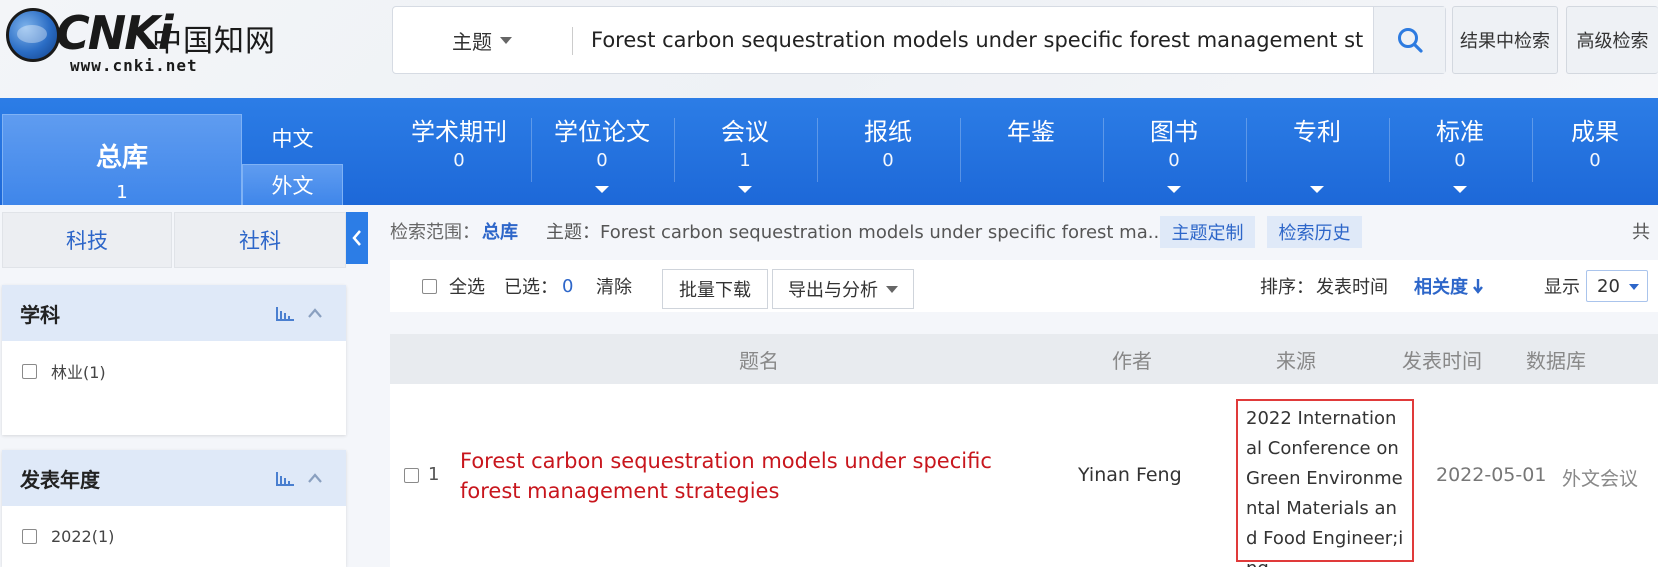 Image resolution: width=1658 pixels, height=567 pixels. Describe the element at coordinates (1130, 475) in the screenshot. I see `result-author: Yinan Feng` at that location.